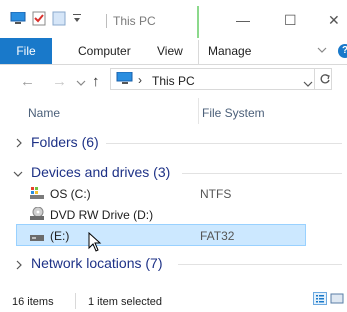 This screenshot has height=312, width=347. What do you see at coordinates (37, 213) in the screenshot?
I see `dvd-drive-icon` at bounding box center [37, 213].